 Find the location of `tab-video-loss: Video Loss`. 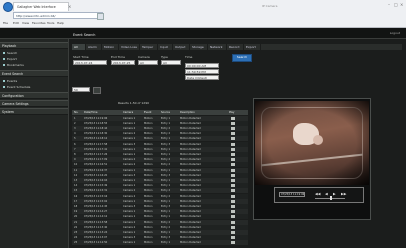

tab-video-loss: Video Loss is located at coordinates (129, 47).